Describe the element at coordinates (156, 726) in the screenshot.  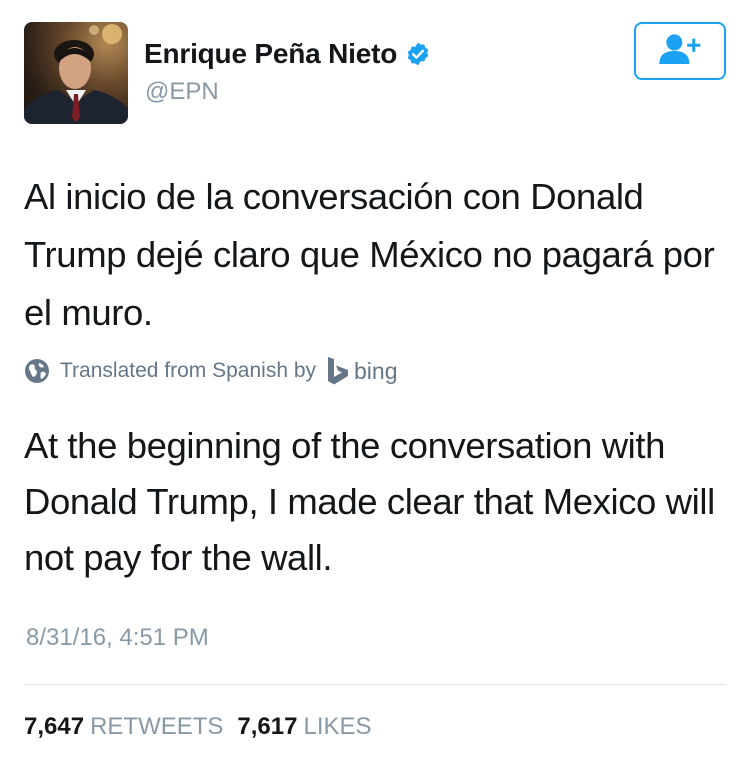
I see `retweets-label: RETWEETS` at that location.